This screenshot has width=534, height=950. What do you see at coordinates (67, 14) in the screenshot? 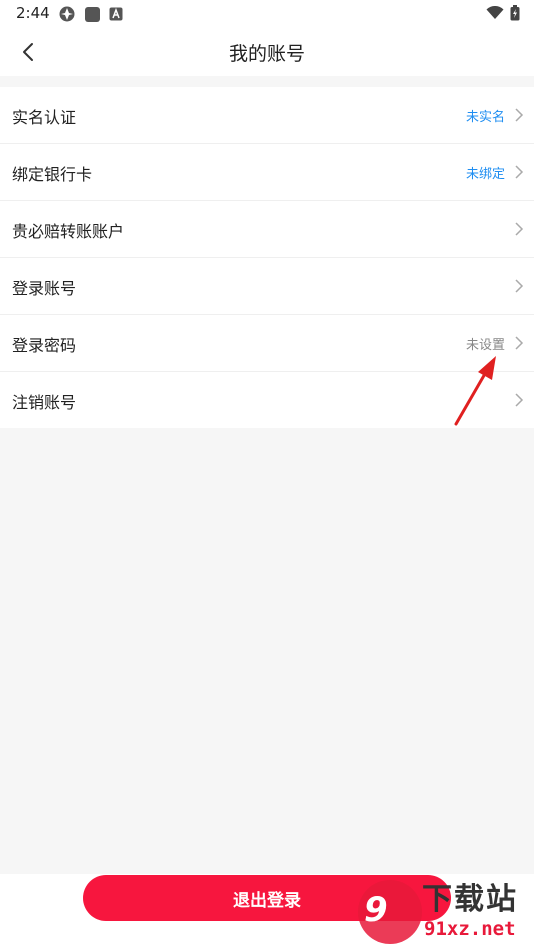
I see `app-notification-icon` at bounding box center [67, 14].